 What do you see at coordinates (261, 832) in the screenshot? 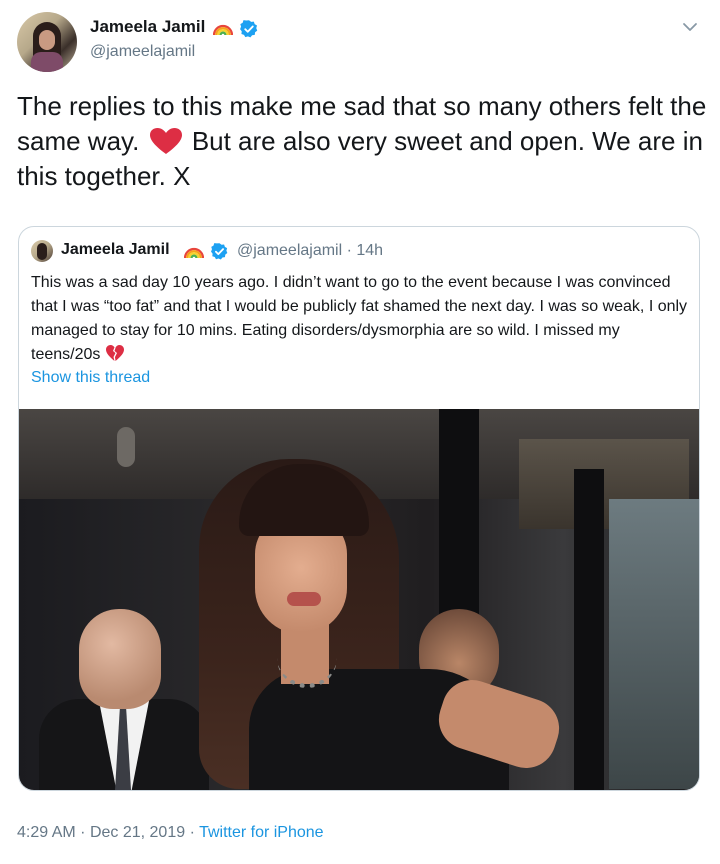
I see `tweet-source-link: Twitter for iPhone` at bounding box center [261, 832].